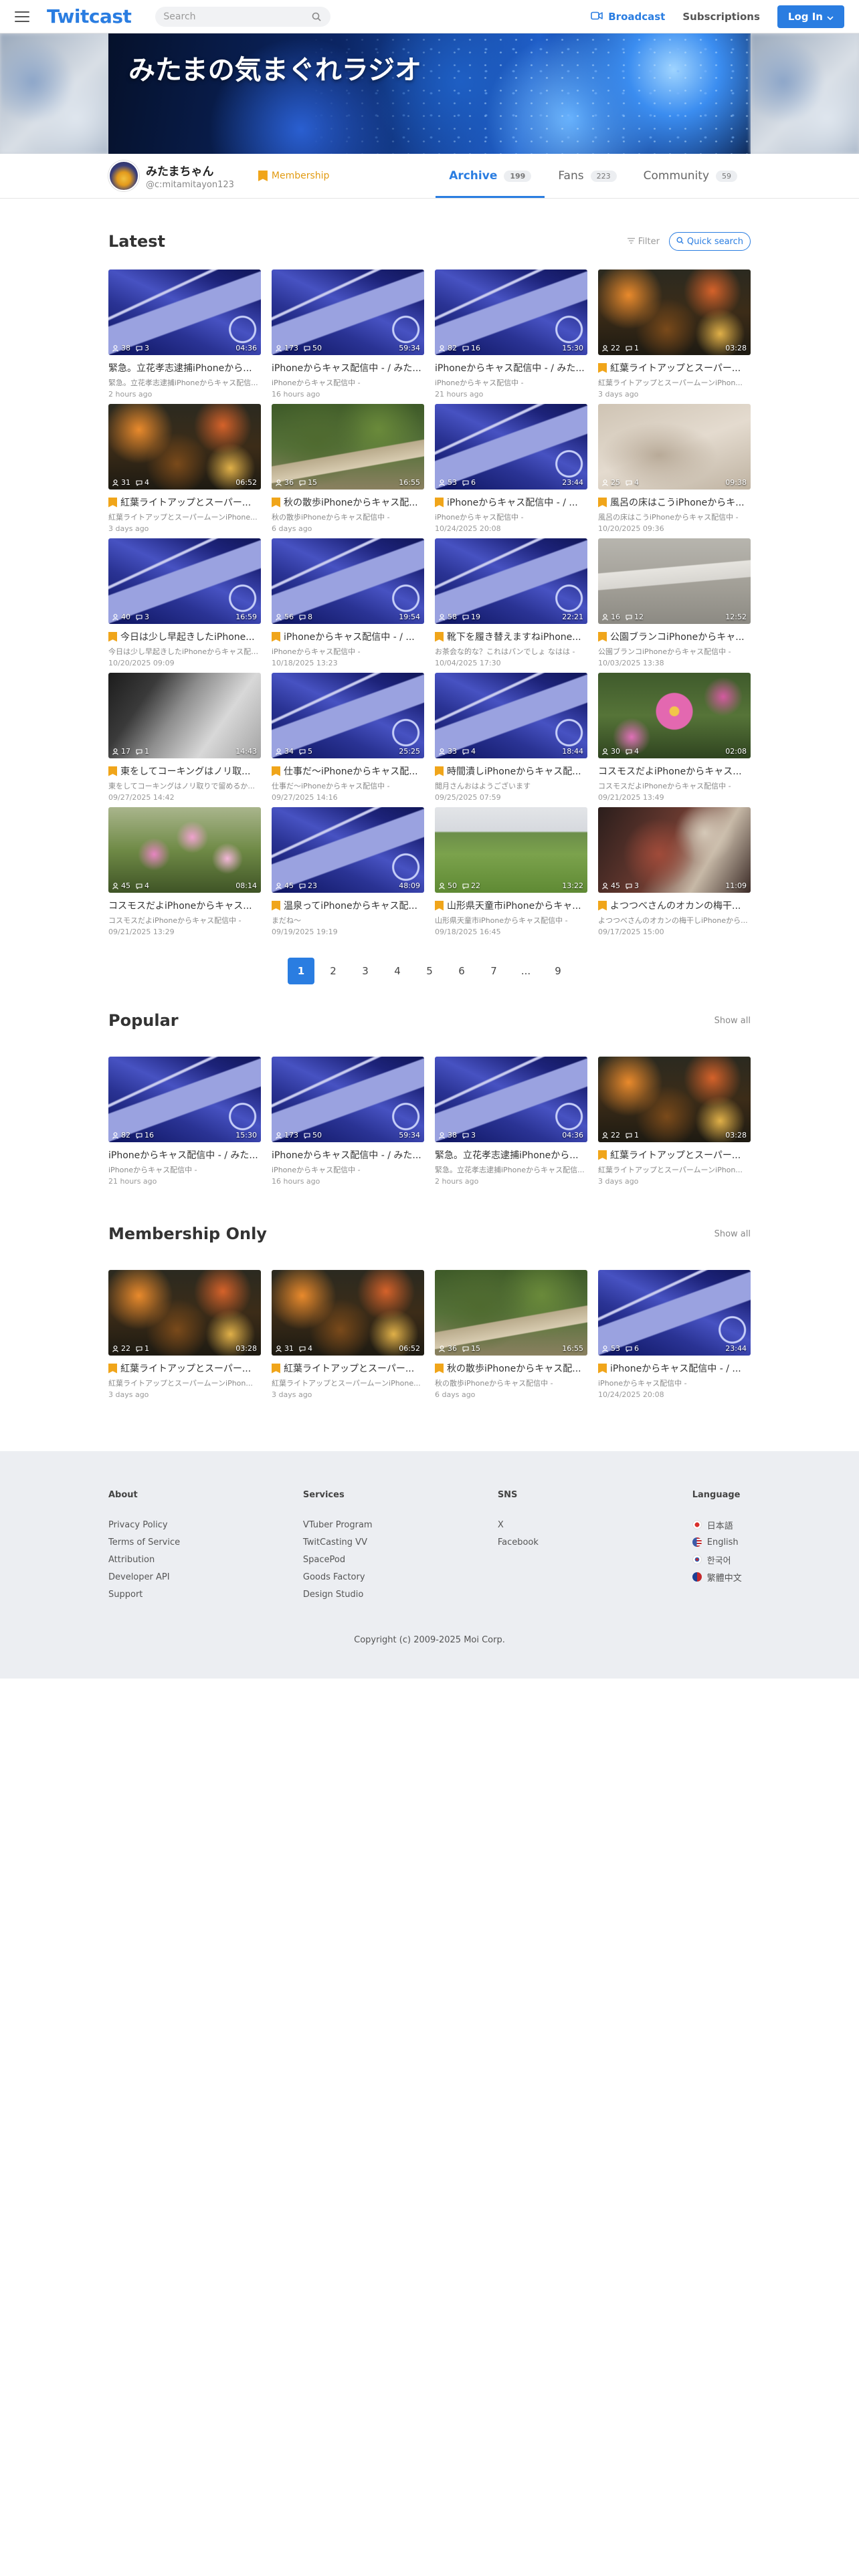 This screenshot has width=859, height=2576. What do you see at coordinates (205, 1524) in the screenshot?
I see `footer-link: Privacy Policy` at bounding box center [205, 1524].